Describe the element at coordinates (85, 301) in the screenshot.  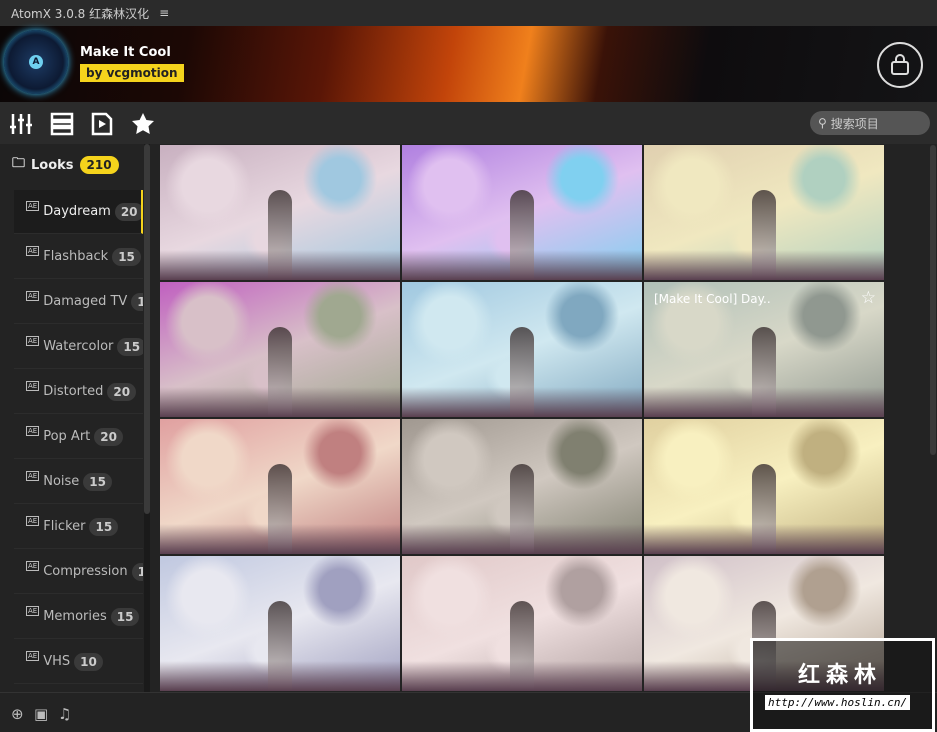
I see `item-label: Damaged TV` at that location.